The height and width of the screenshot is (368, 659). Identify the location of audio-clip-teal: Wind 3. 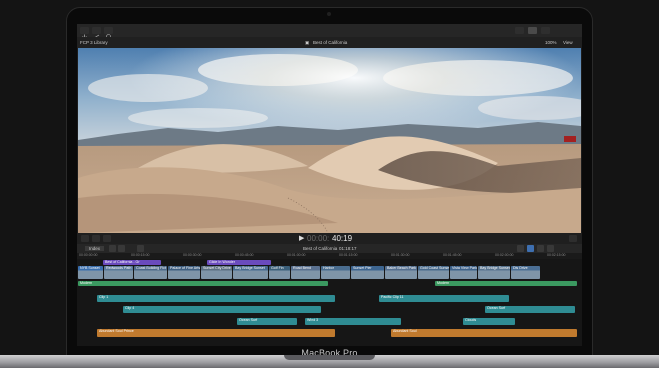
(353, 321).